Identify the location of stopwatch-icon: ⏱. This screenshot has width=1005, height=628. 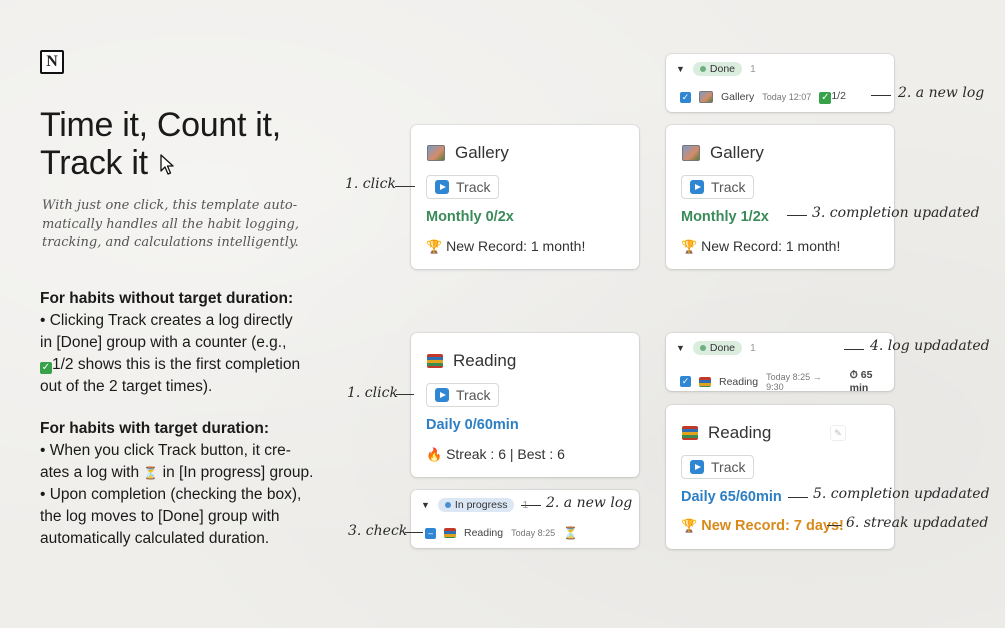
(853, 375).